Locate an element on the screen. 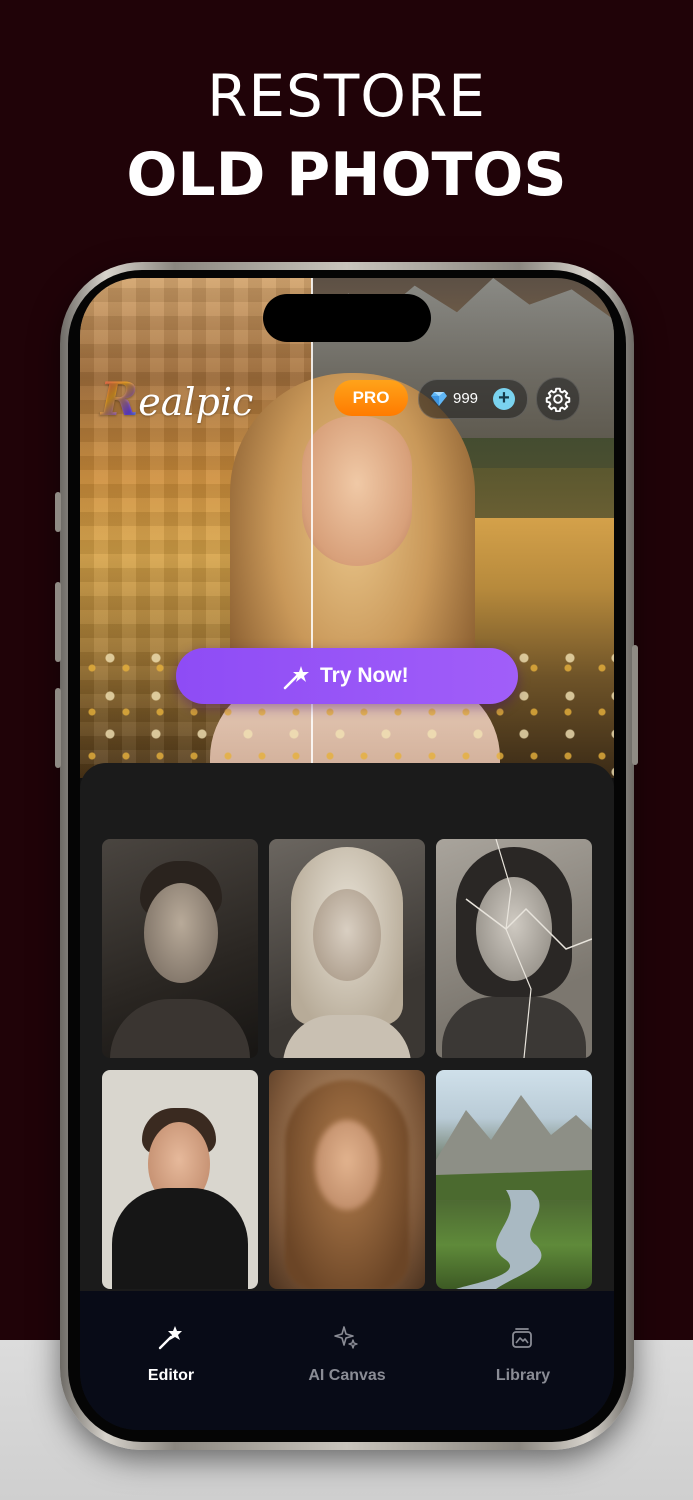 This screenshot has width=693, height=1500. bottom-tab-bar: Editor AI Canvas Library is located at coordinates (347, 1360).